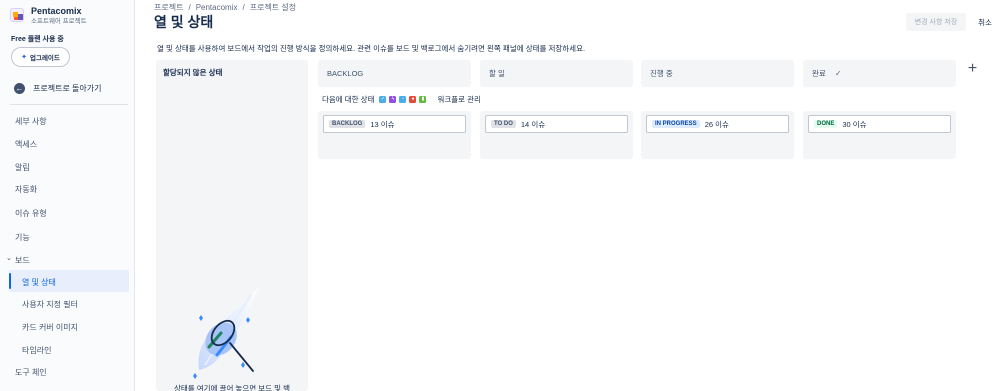  Describe the element at coordinates (394, 73) in the screenshot. I see `column-header-backlog: BACKLOG` at that location.